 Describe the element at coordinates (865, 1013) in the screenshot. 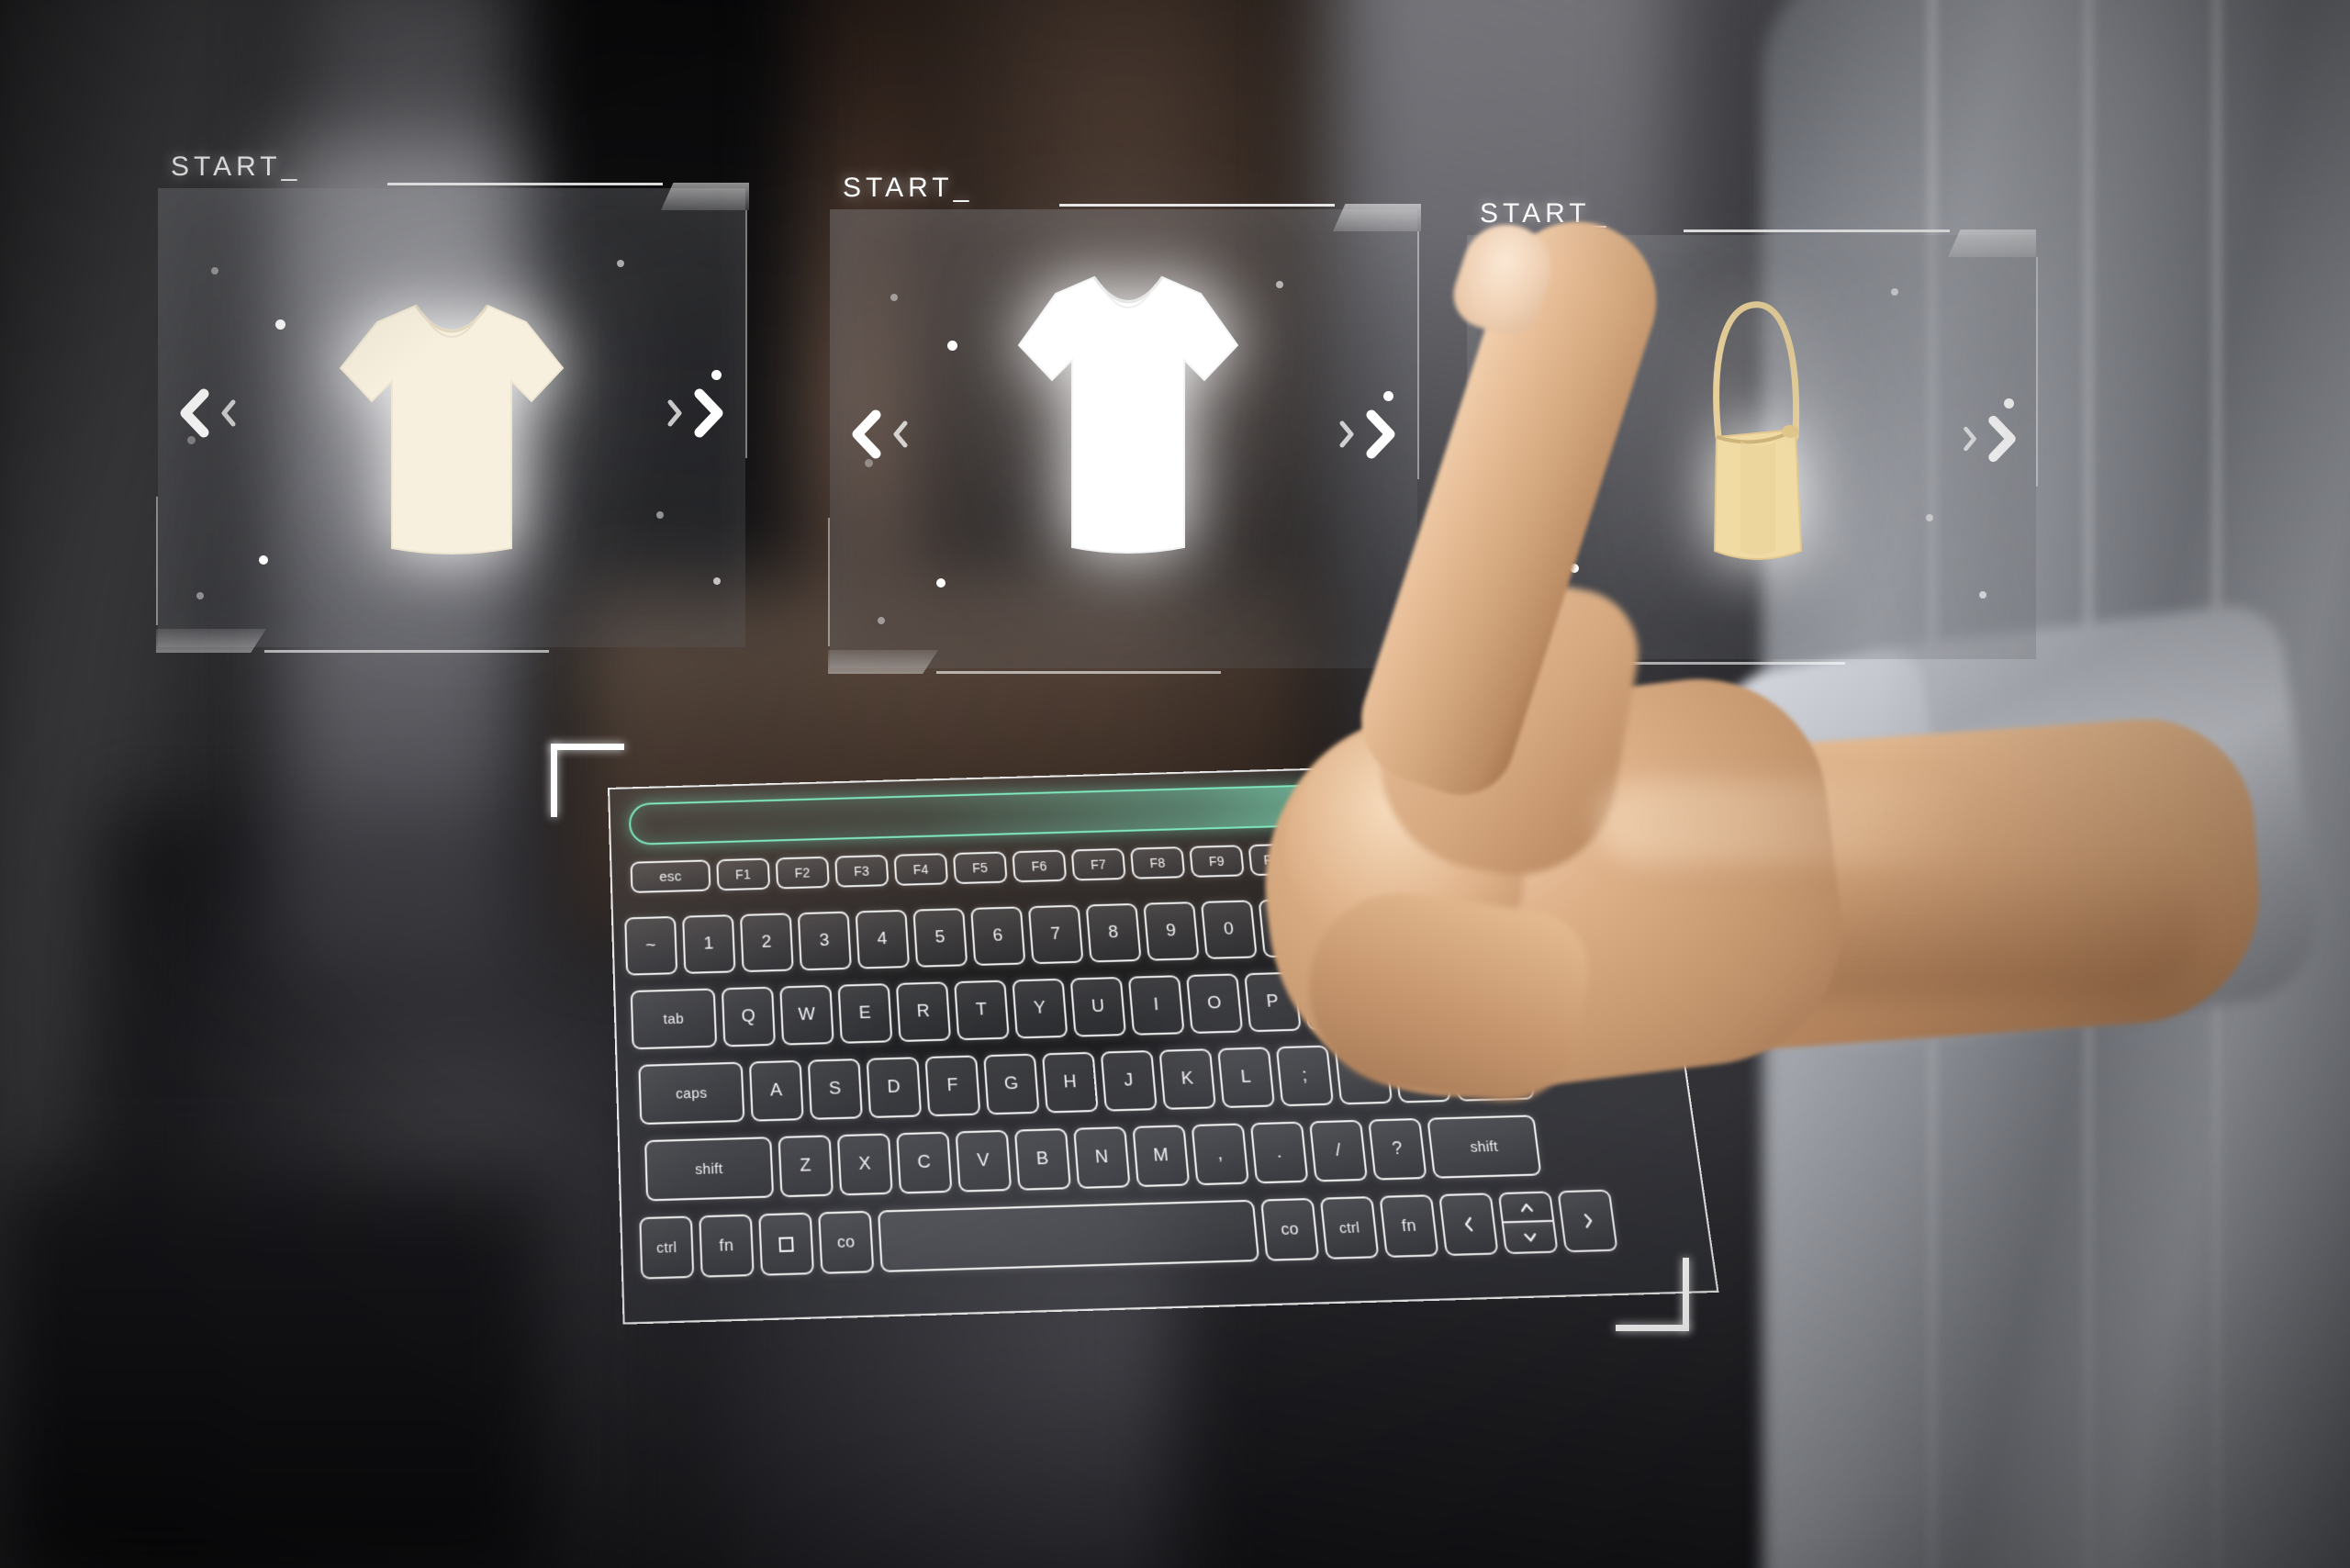

I see `key-e: E` at that location.